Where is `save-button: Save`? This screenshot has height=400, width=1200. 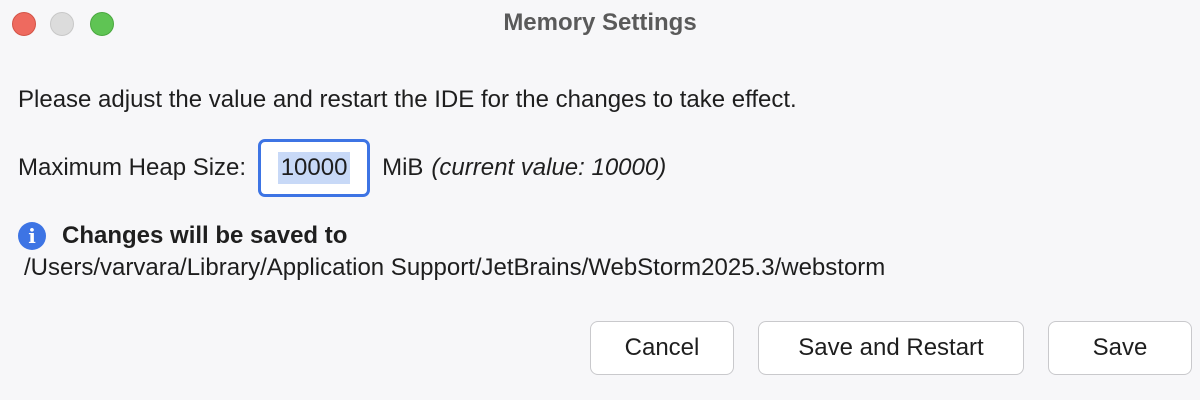
save-button: Save is located at coordinates (1120, 348).